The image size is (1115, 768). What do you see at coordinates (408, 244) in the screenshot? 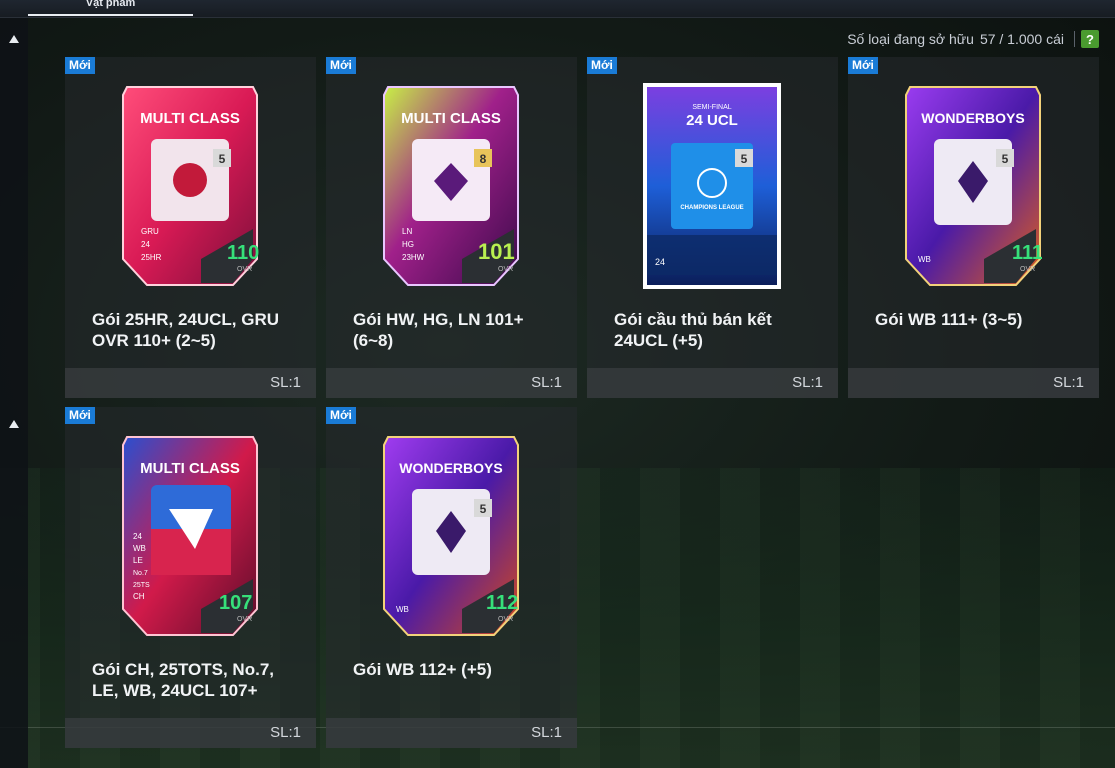
I see `pack-tag: HG` at bounding box center [408, 244].